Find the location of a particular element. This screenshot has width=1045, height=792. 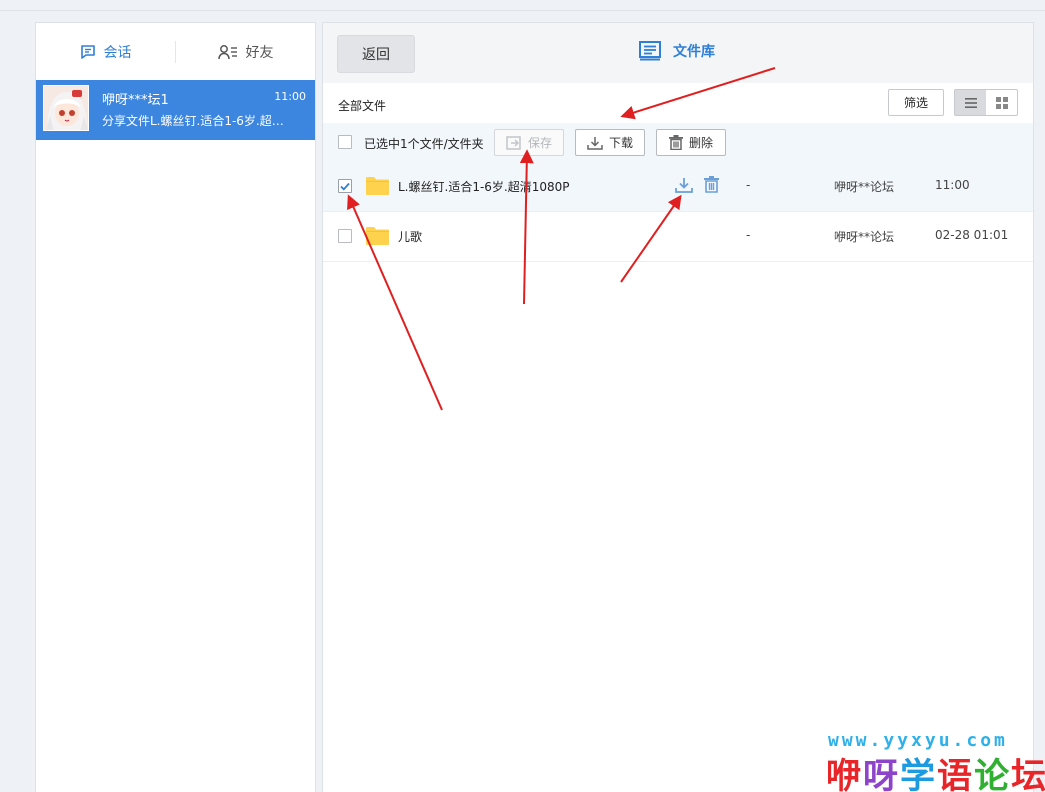

delete-label: 删除 is located at coordinates (700, 143).